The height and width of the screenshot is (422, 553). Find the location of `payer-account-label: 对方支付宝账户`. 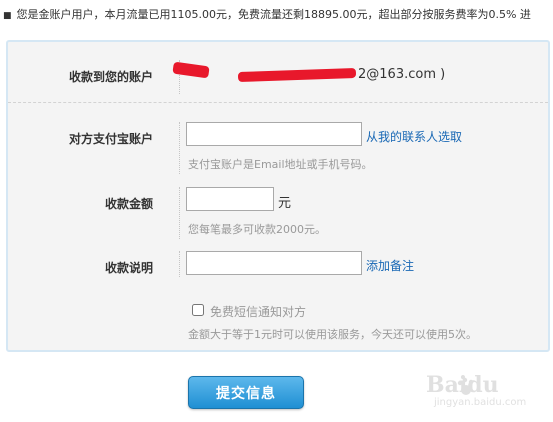

payer-account-label: 对方支付宝账户 is located at coordinates (110, 139).